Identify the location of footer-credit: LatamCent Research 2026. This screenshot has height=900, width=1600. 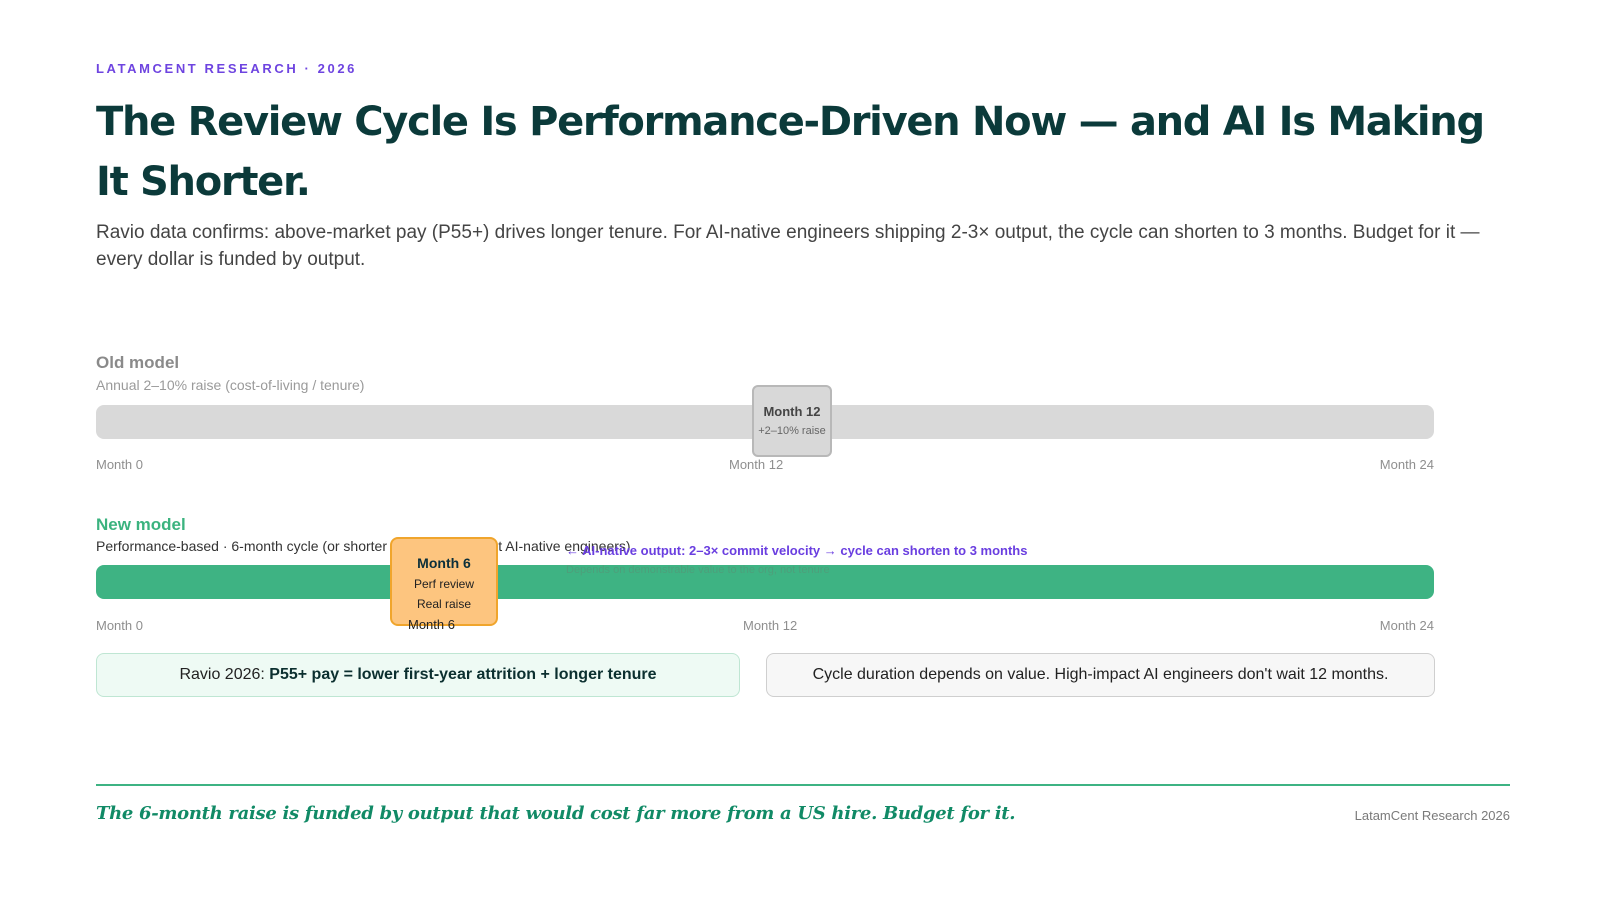
(1432, 815).